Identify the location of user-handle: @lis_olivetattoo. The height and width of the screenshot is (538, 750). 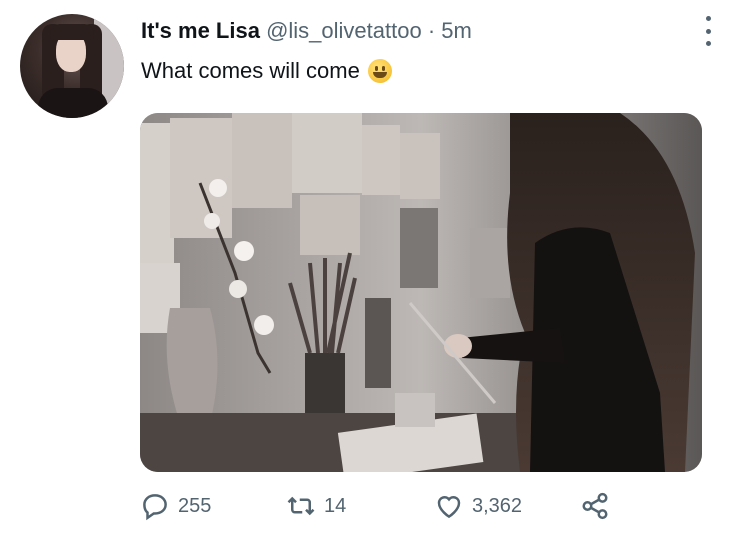
(344, 30).